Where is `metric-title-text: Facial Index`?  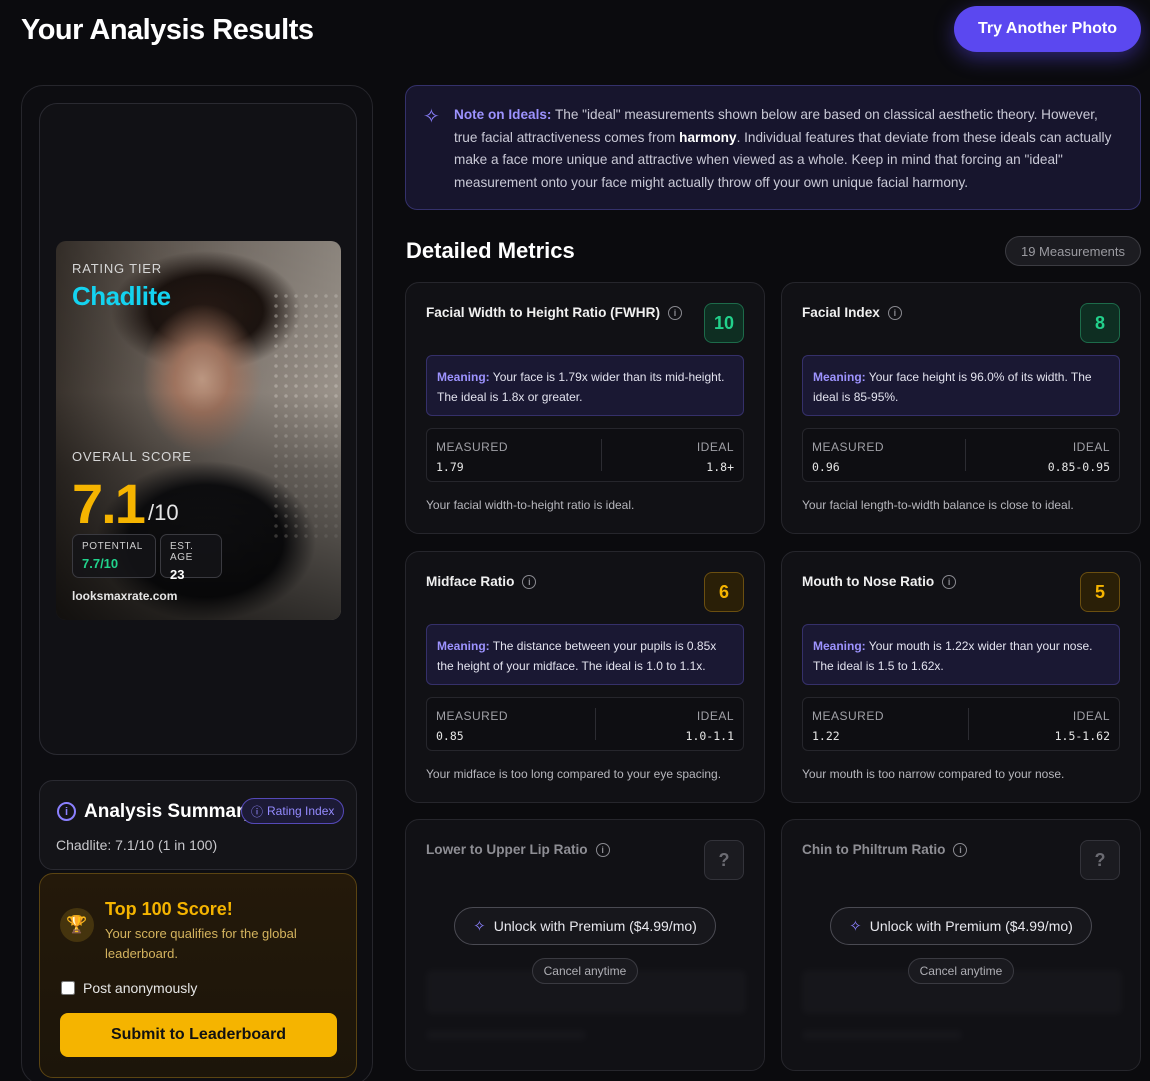 metric-title-text: Facial Index is located at coordinates (841, 312).